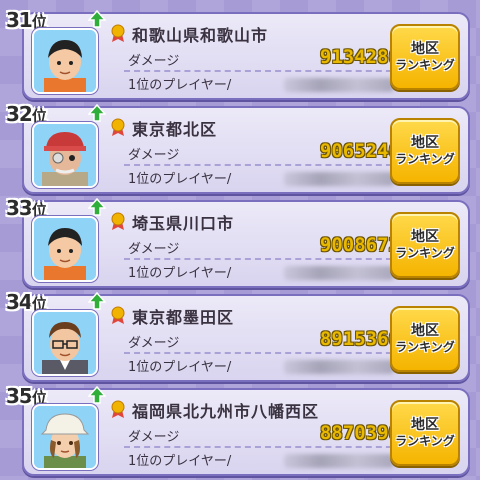  I want to click on damage-value: 9134286, so click(359, 57).